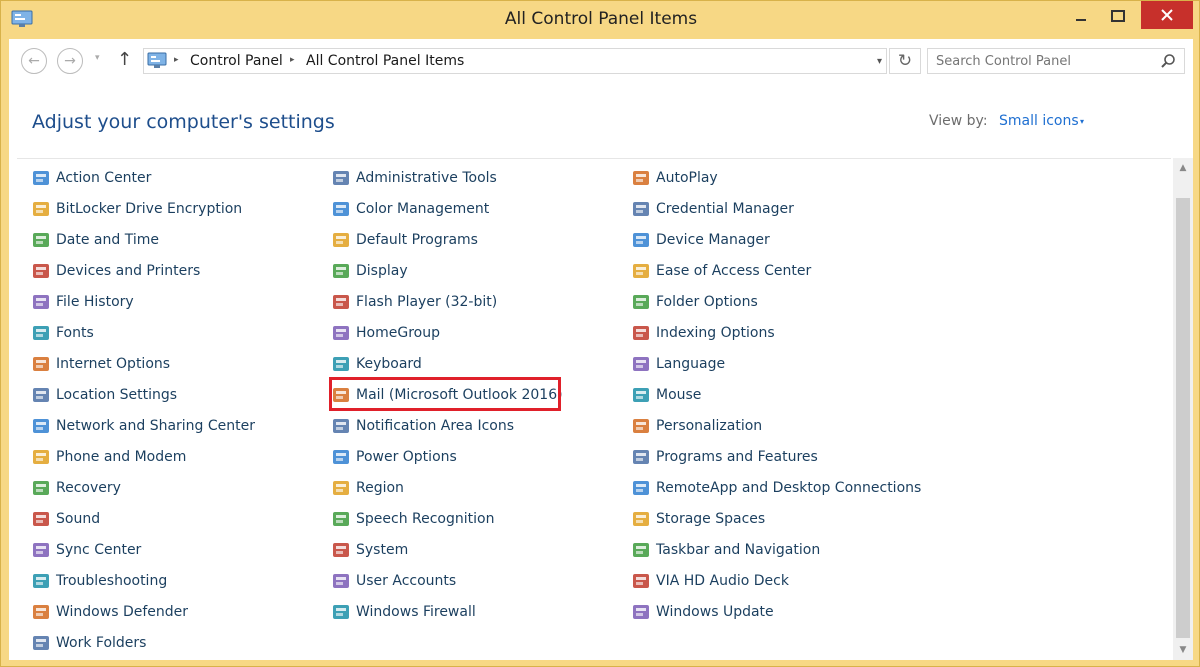  I want to click on view-by-arrow-icon: ▾, so click(1082, 121).